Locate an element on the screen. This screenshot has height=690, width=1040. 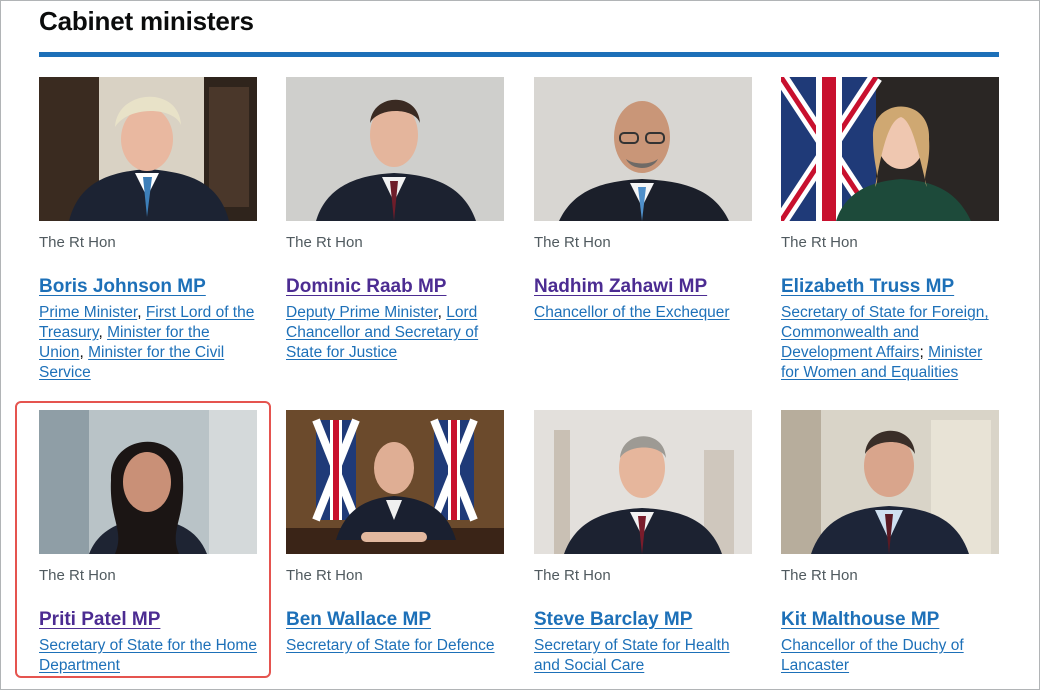
role-list: Secretary of State for Defence is located at coordinates (395, 646).